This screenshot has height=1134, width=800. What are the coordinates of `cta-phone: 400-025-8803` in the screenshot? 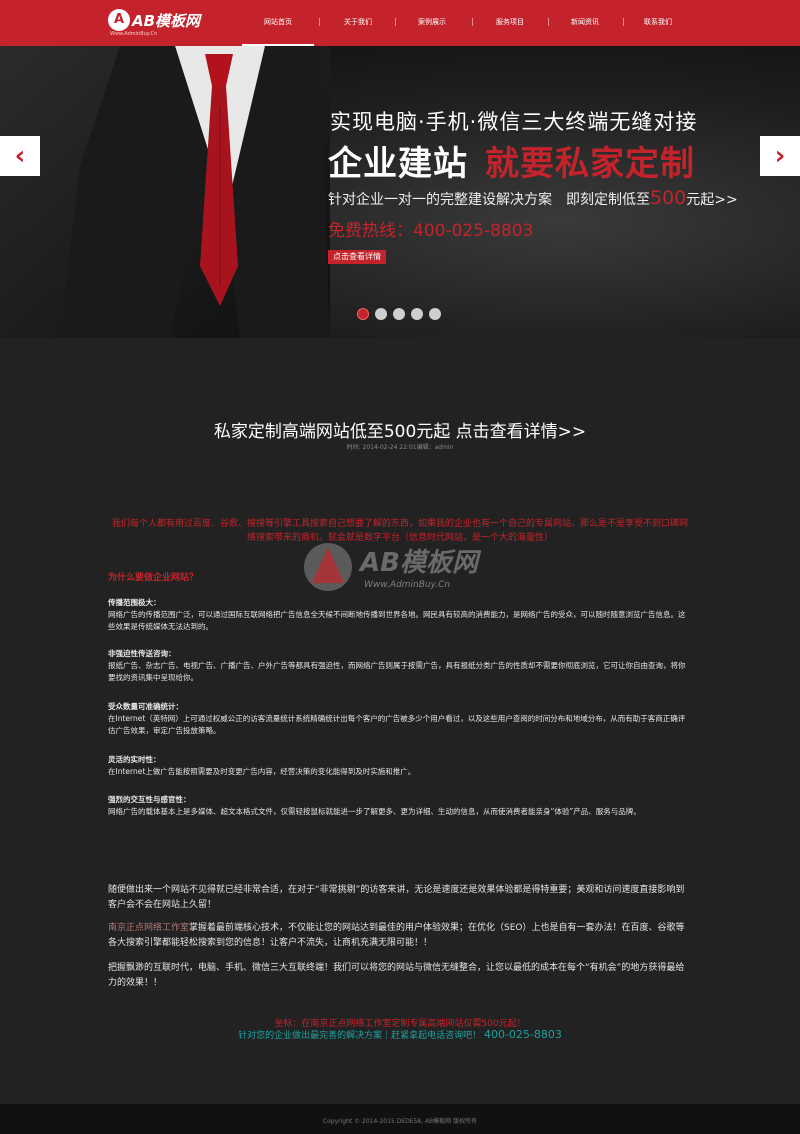 It's located at (523, 1034).